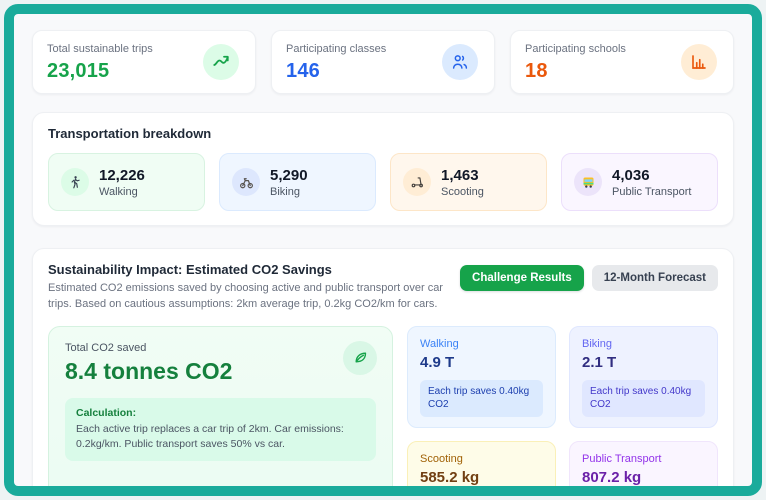 This screenshot has width=766, height=500. Describe the element at coordinates (417, 182) in the screenshot. I see `scooting-icon` at that location.